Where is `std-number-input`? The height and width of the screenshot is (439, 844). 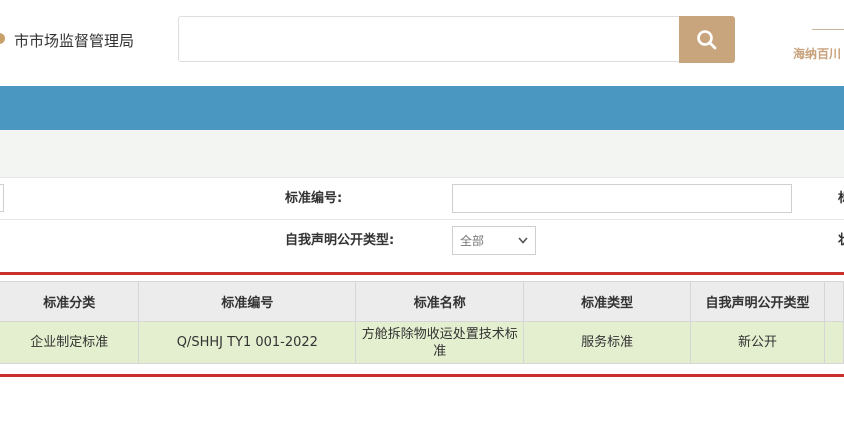 std-number-input is located at coordinates (622, 198).